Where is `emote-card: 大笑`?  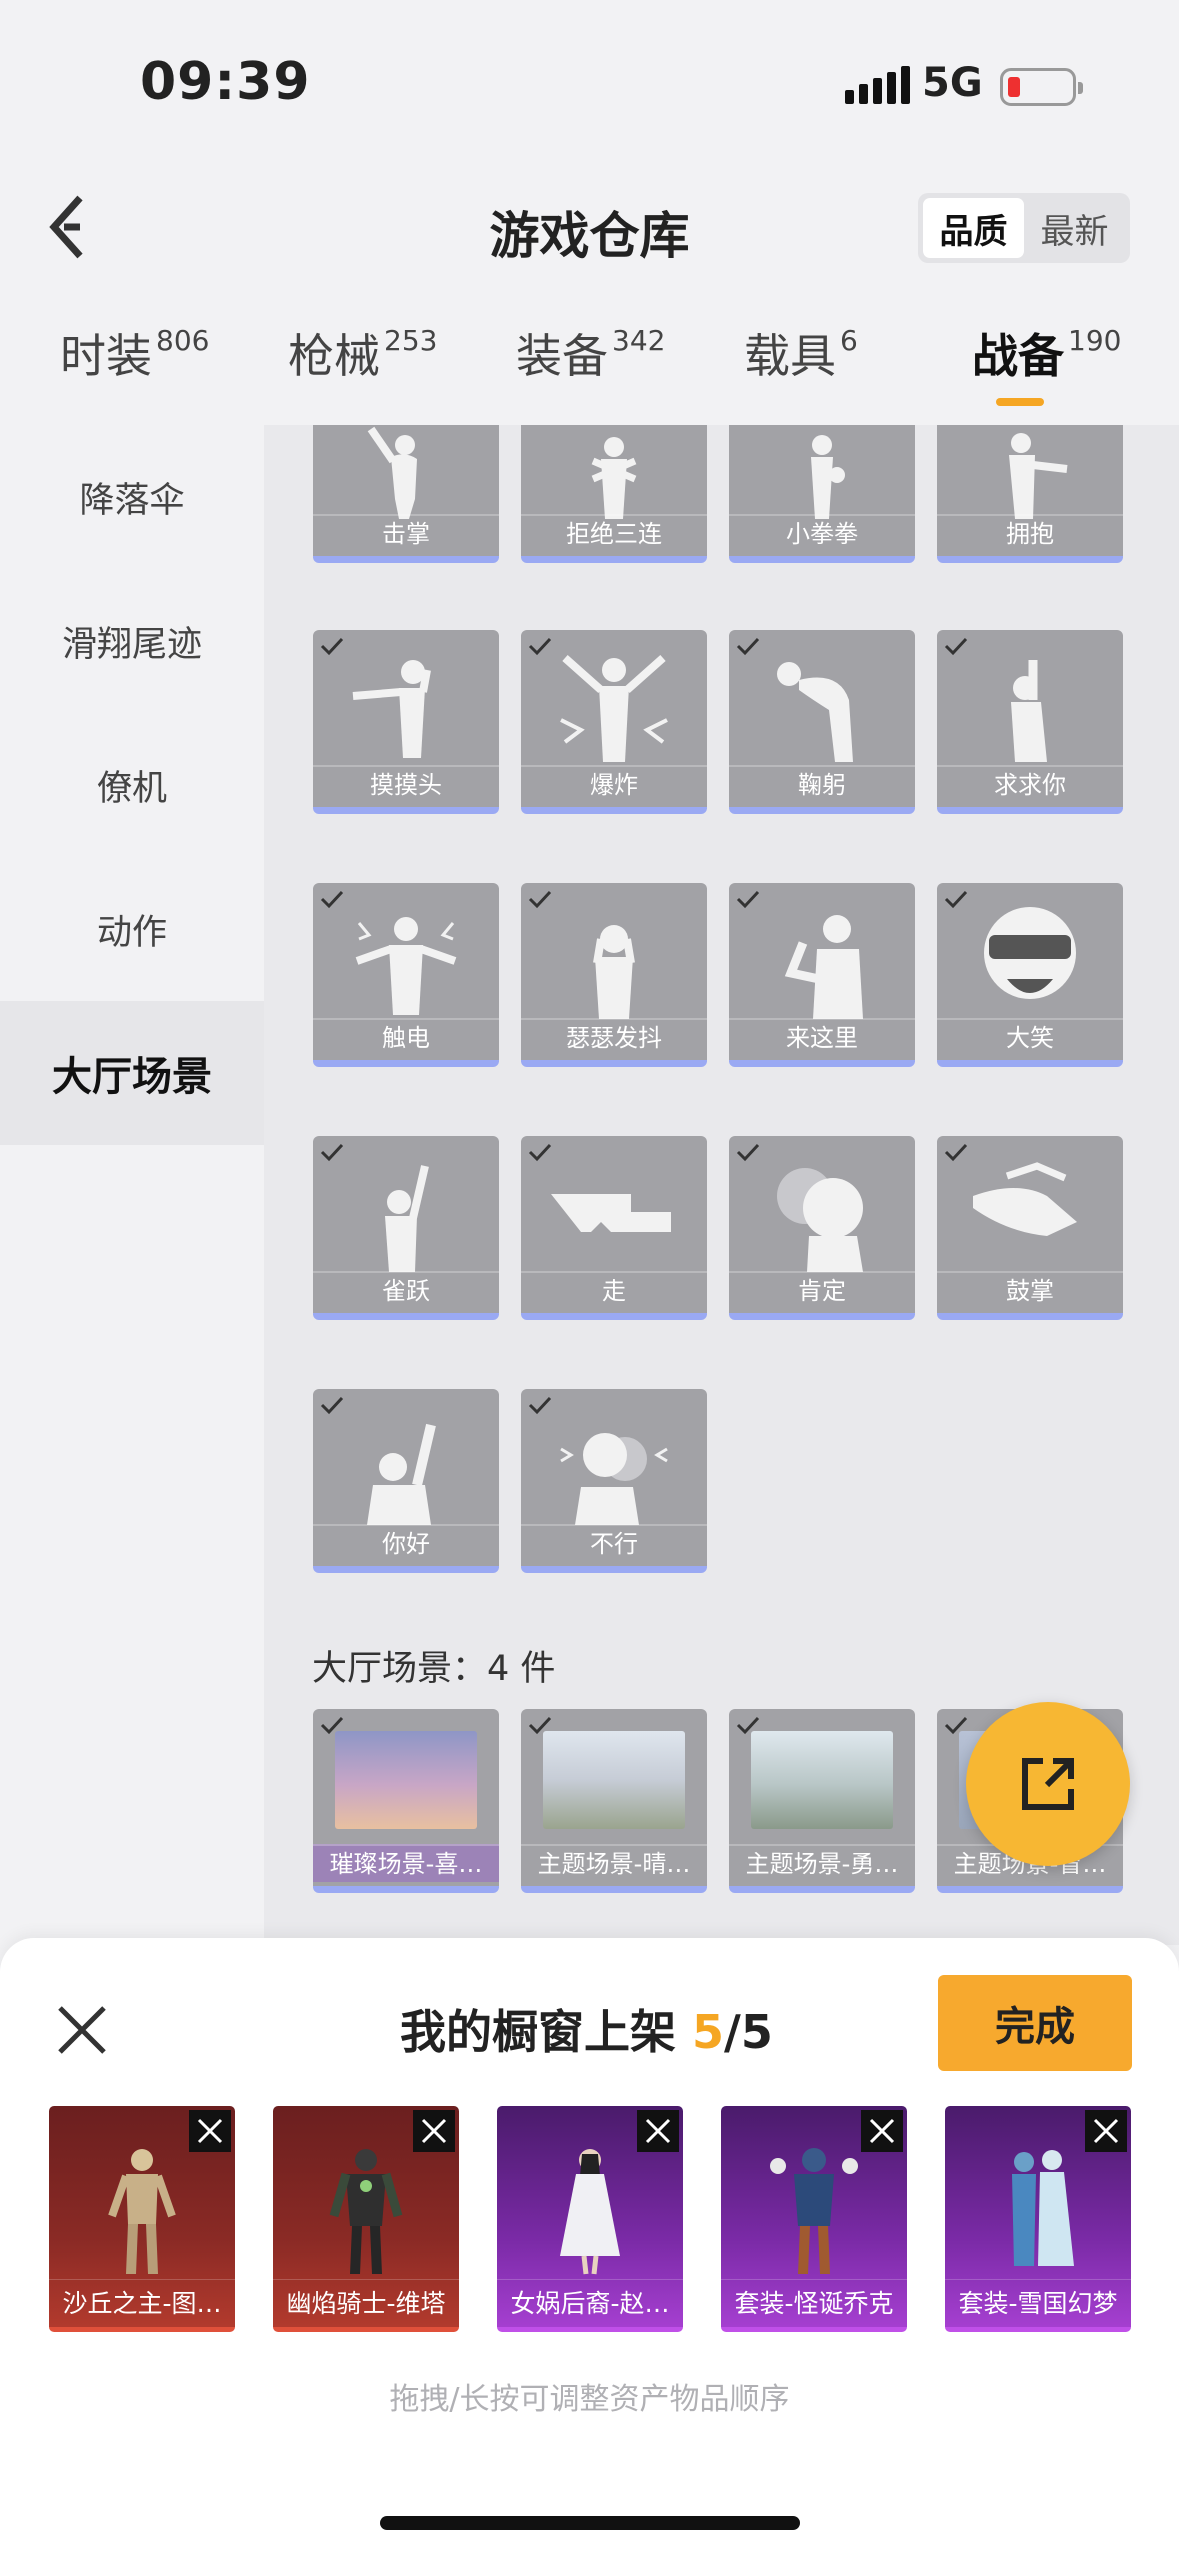 emote-card: 大笑 is located at coordinates (1030, 975).